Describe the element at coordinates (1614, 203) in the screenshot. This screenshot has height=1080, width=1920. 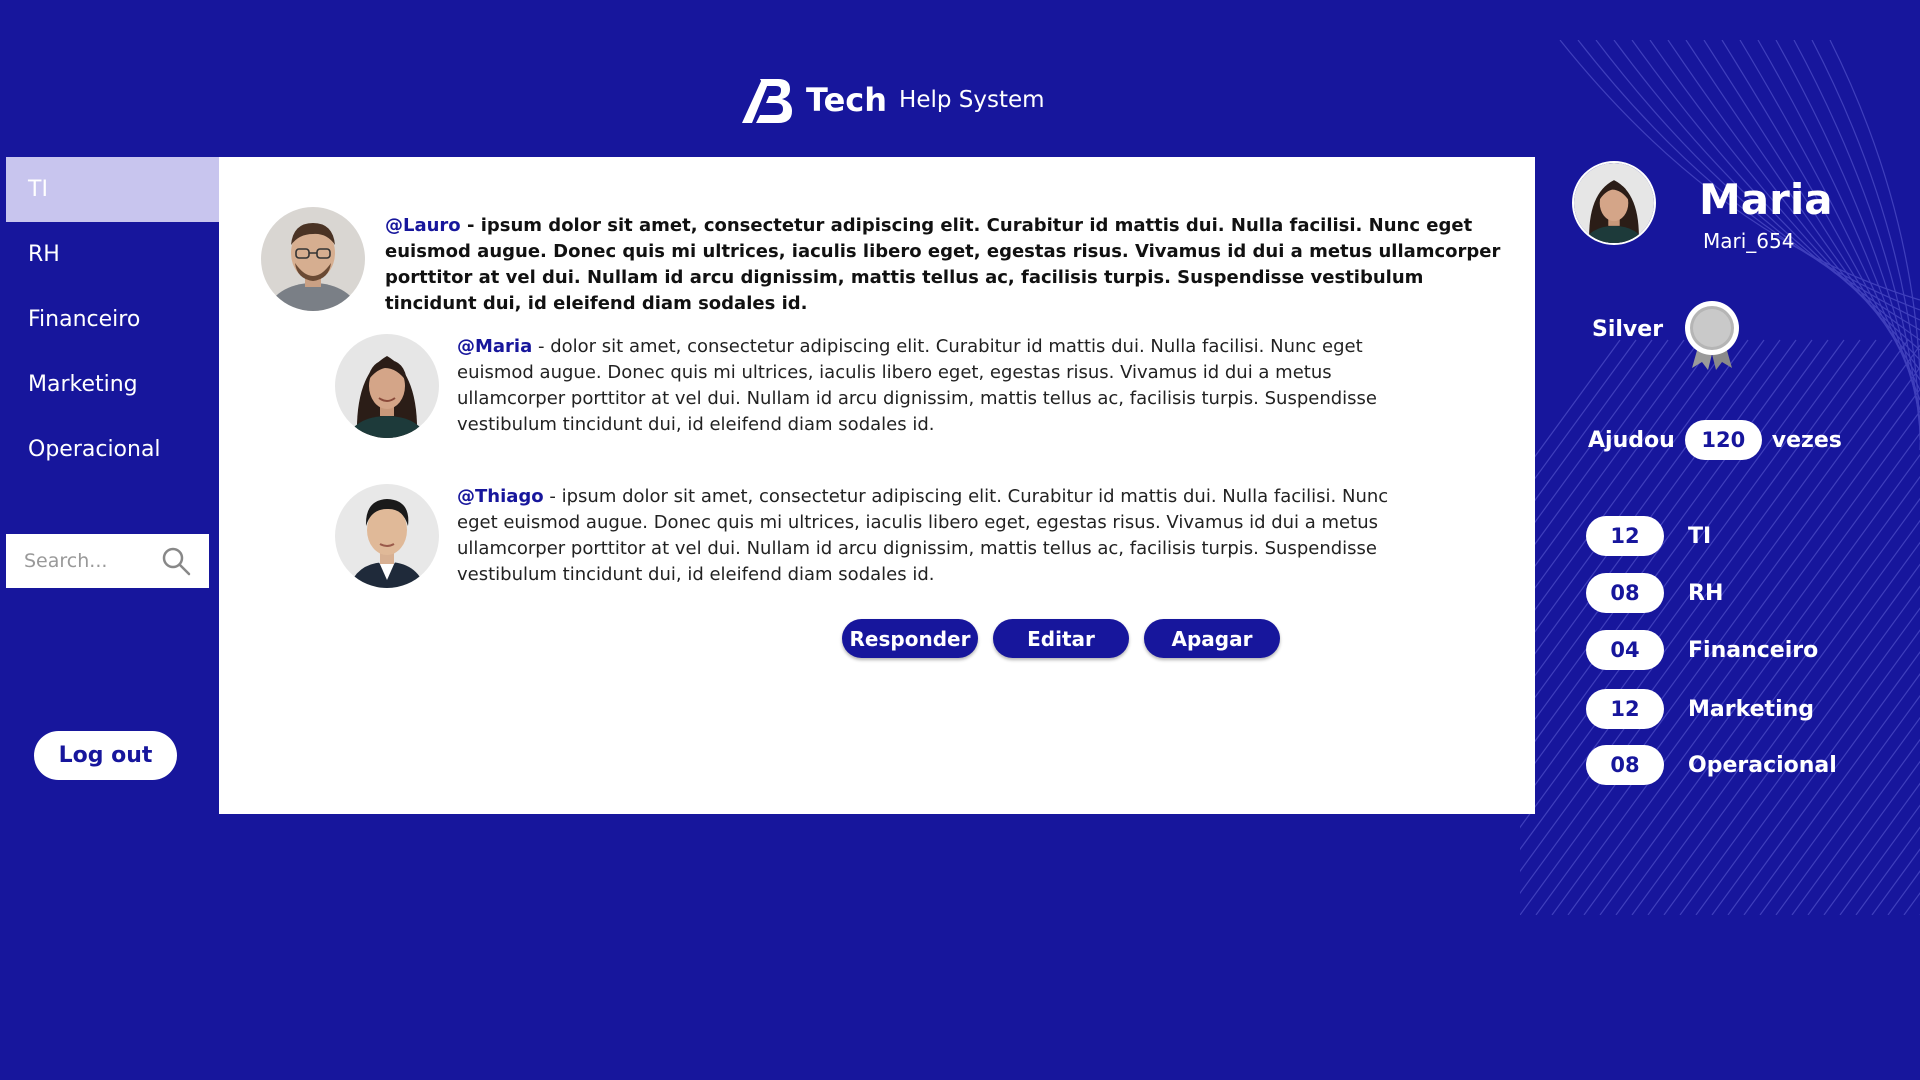
I see `profile-avatar` at that location.